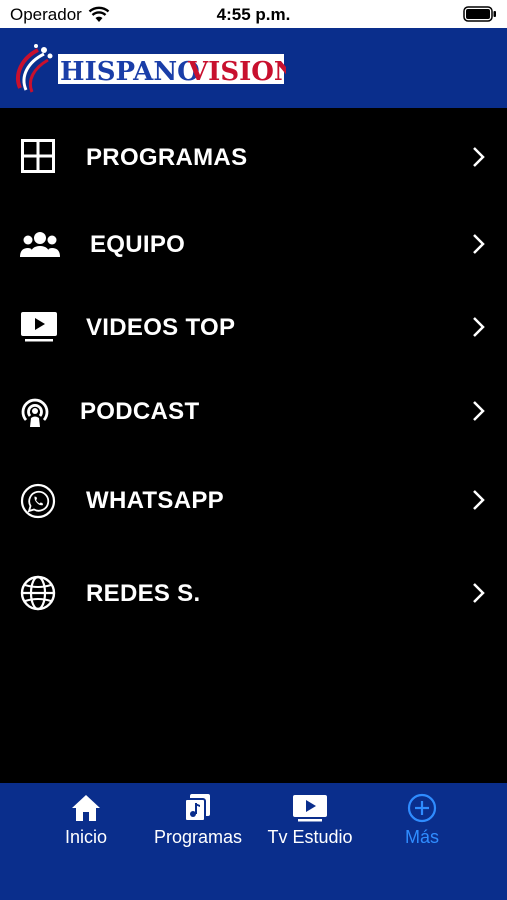 The height and width of the screenshot is (900, 507). Describe the element at coordinates (253, 412) in the screenshot. I see `menu-item-podcast: PODCAST` at that location.